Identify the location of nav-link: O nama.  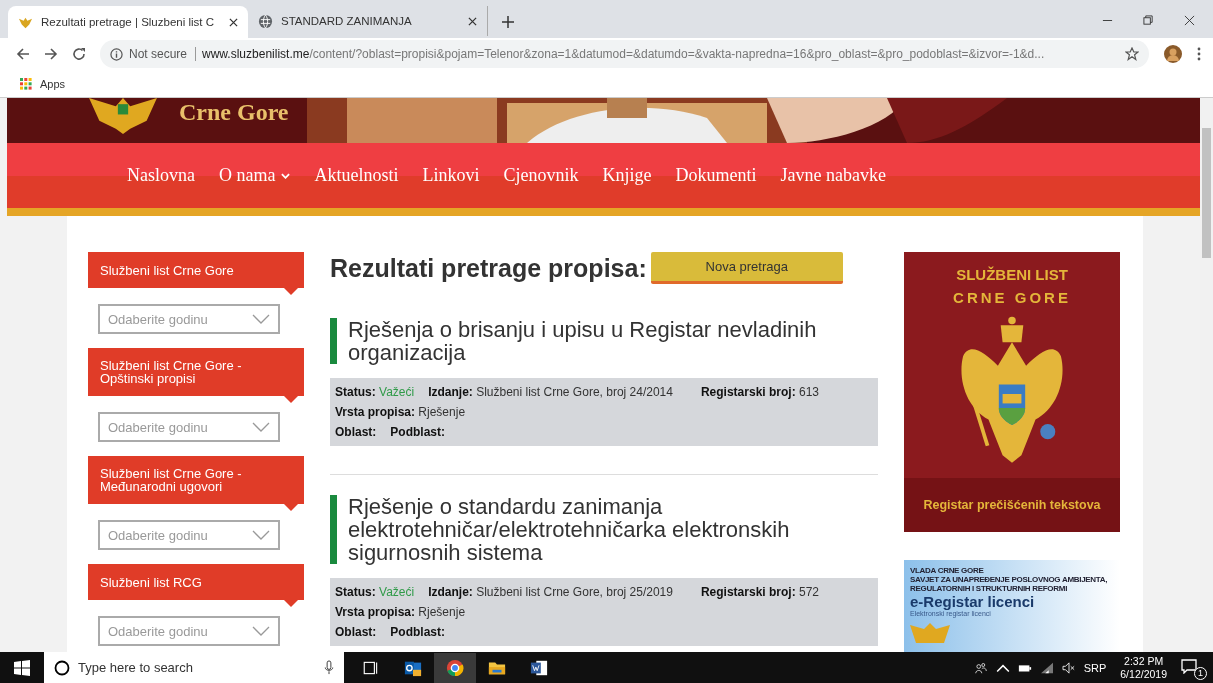
(255, 175).